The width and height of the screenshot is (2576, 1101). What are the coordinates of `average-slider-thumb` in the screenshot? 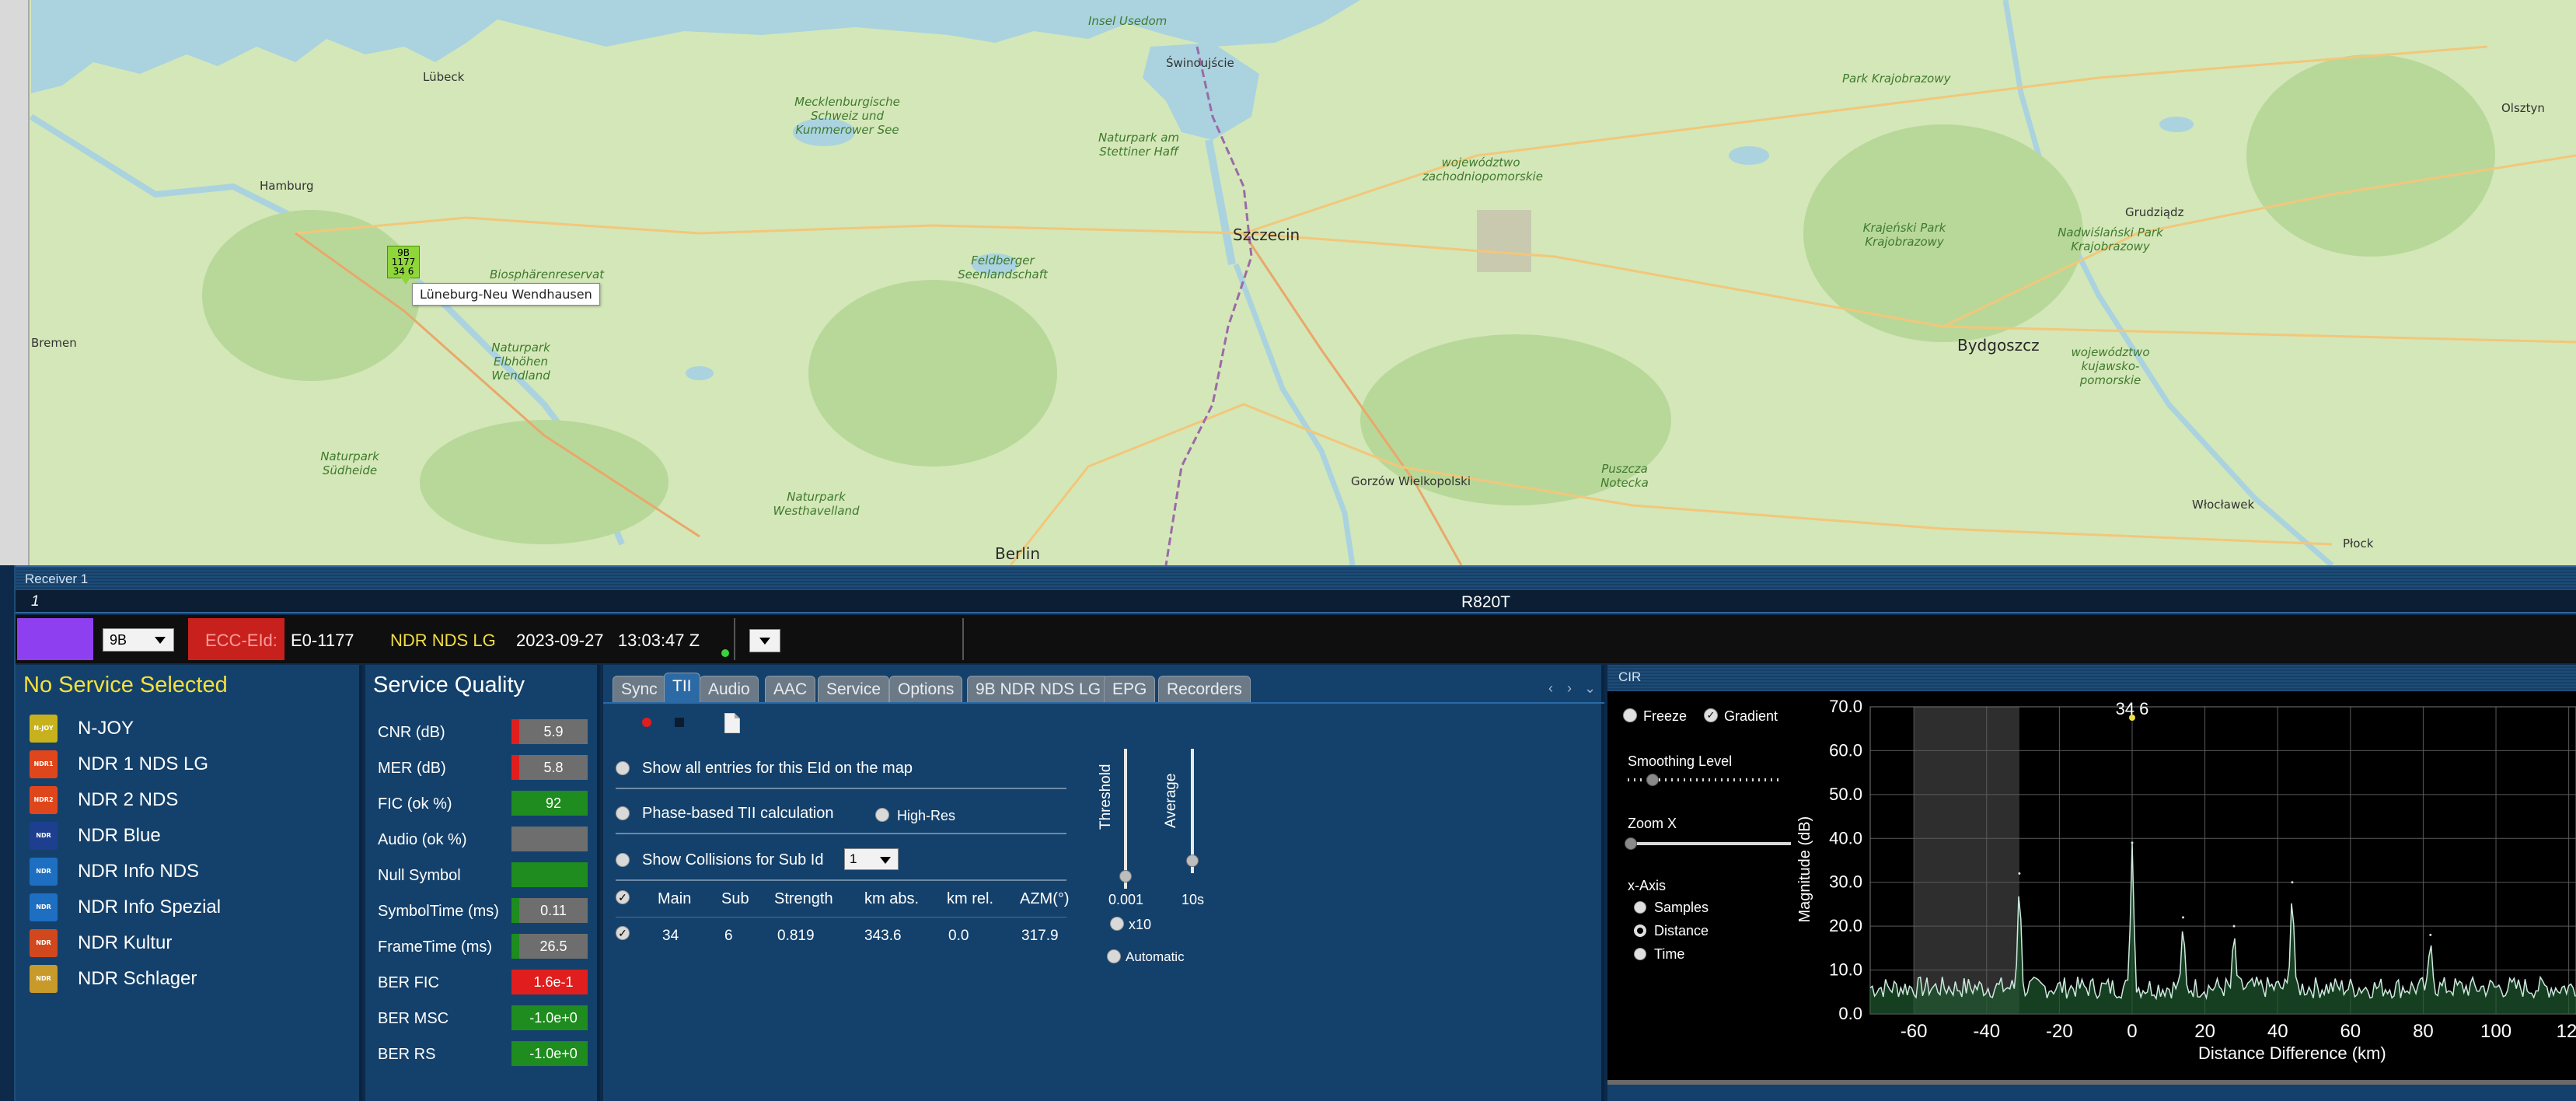 It's located at (1193, 861).